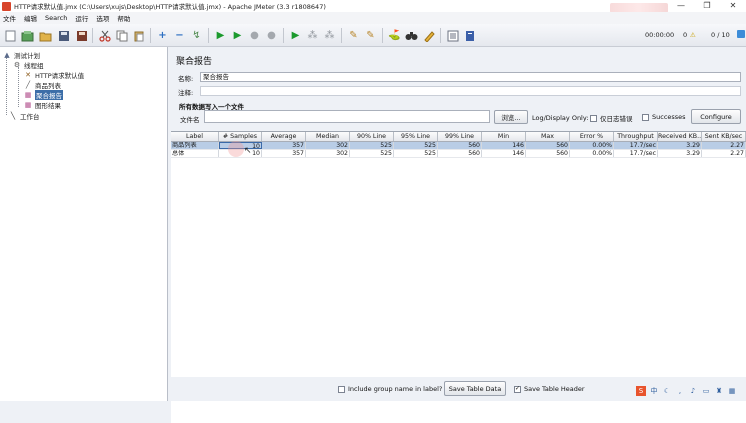 The image size is (746, 423). I want to click on table-cell: 总体, so click(195, 153).